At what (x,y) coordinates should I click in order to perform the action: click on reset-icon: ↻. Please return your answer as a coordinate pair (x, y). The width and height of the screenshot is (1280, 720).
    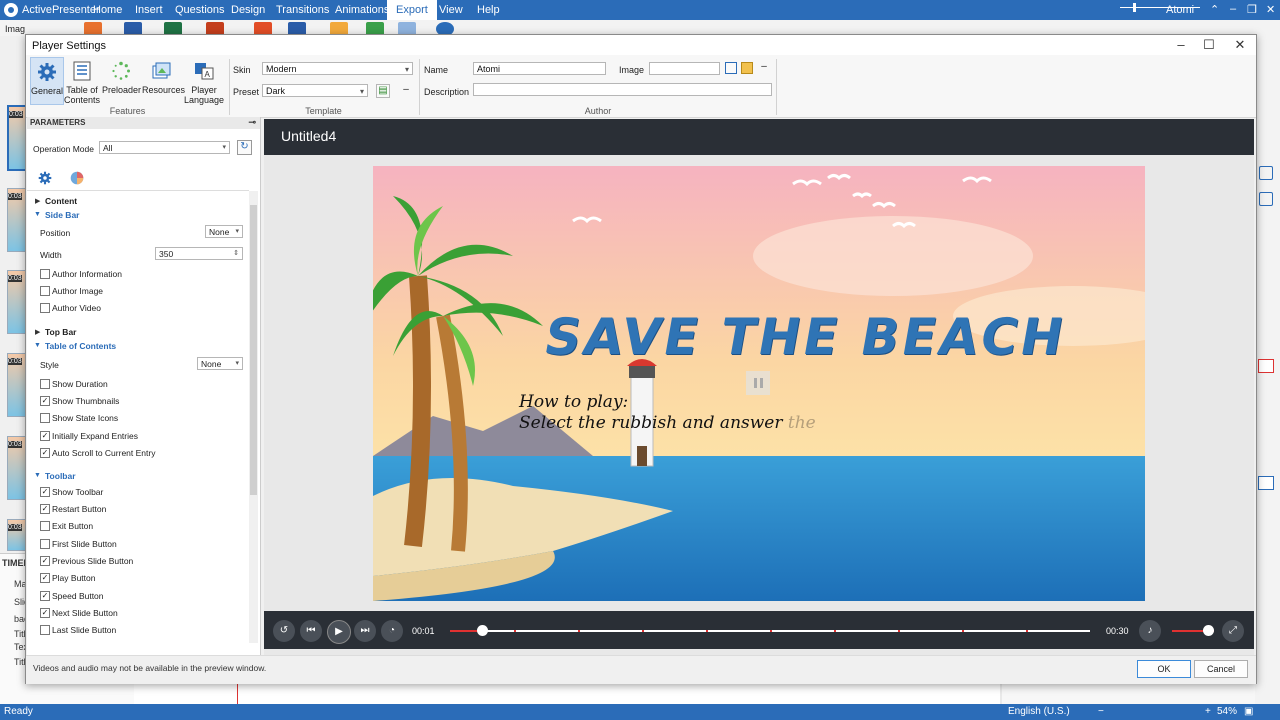
    Looking at the image, I should click on (244, 147).